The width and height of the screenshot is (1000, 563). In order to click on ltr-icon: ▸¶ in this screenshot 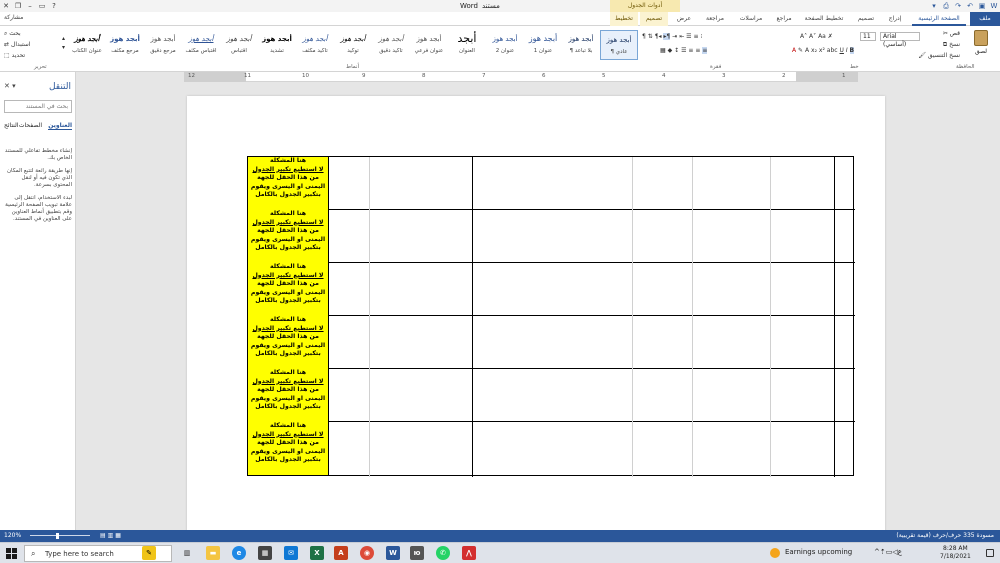, I will do `click(667, 36)`.